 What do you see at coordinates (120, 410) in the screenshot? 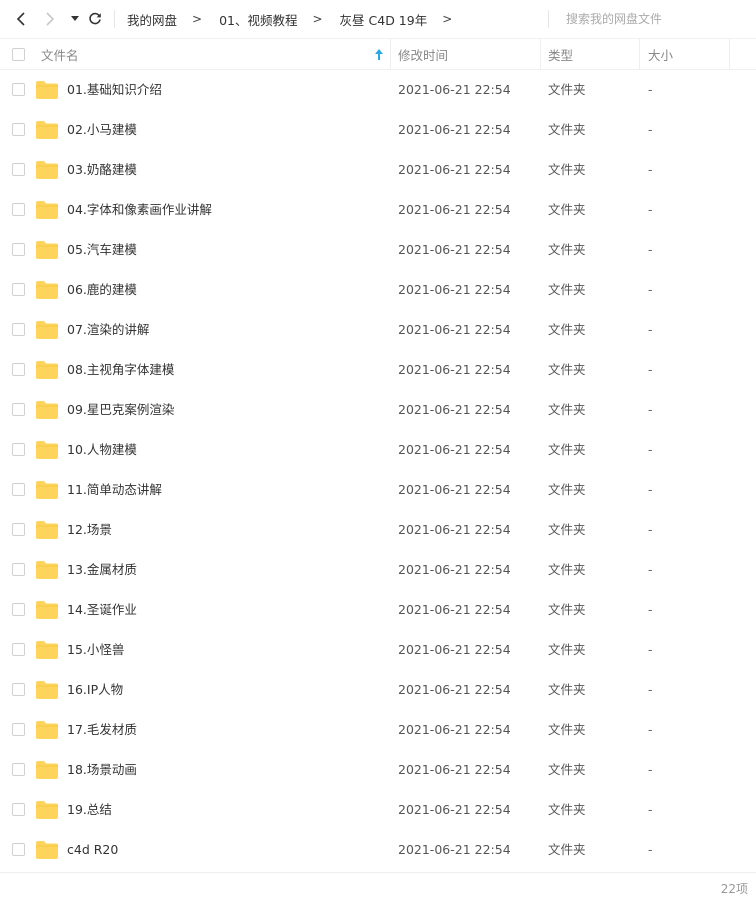
I see `file-name: 09.星巴克案例渲染` at bounding box center [120, 410].